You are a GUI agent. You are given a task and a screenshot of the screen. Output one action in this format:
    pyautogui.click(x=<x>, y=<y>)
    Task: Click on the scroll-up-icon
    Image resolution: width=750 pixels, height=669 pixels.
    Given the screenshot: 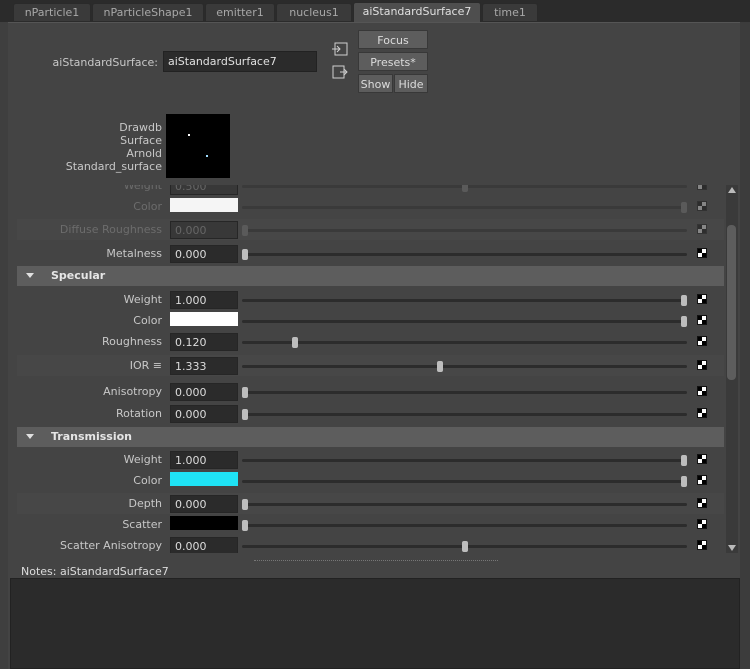 What is the action you would take?
    pyautogui.click(x=732, y=190)
    